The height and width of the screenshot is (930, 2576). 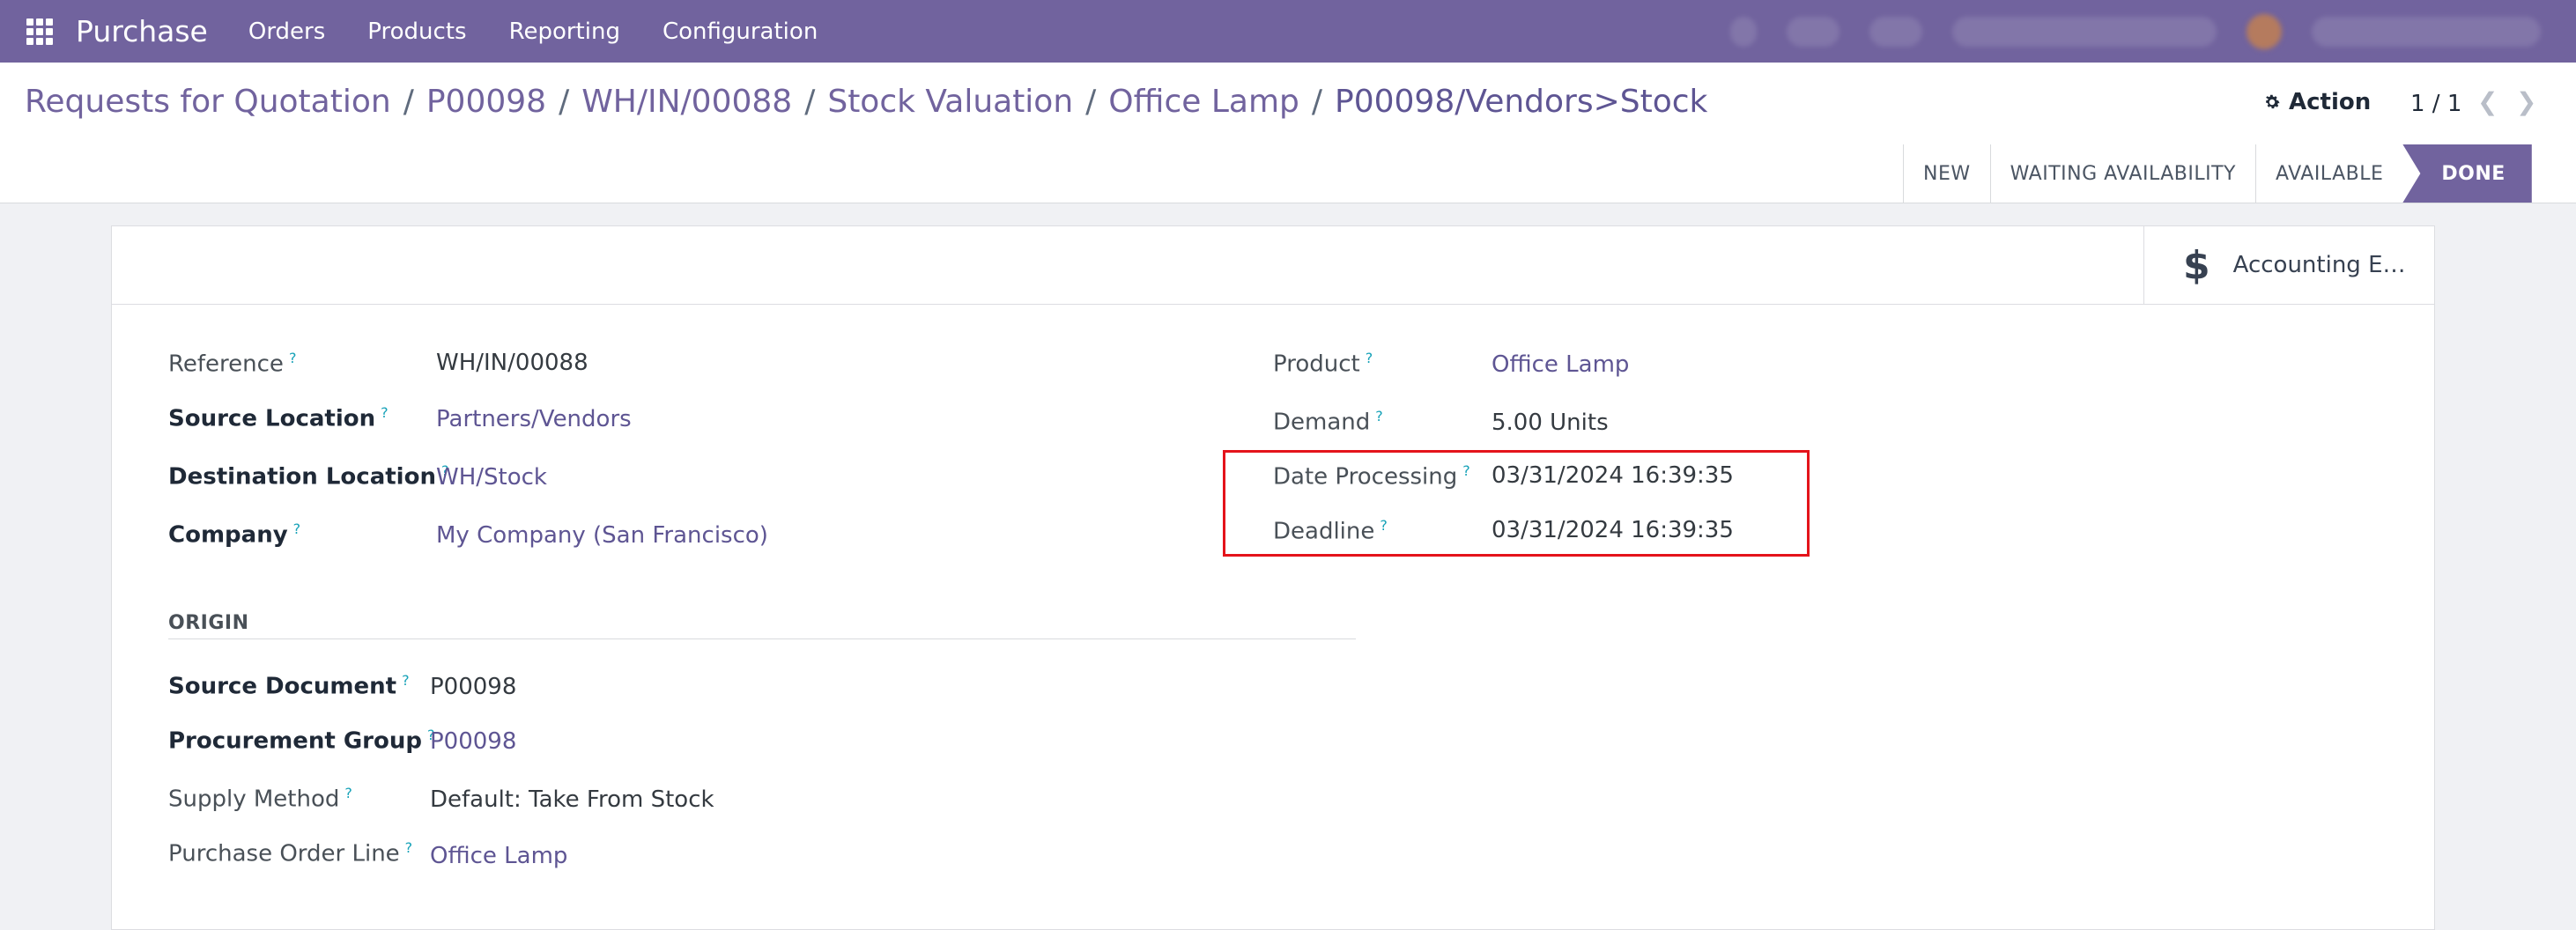 I want to click on breadcrumb-item: WH/IN/00088, so click(x=687, y=102).